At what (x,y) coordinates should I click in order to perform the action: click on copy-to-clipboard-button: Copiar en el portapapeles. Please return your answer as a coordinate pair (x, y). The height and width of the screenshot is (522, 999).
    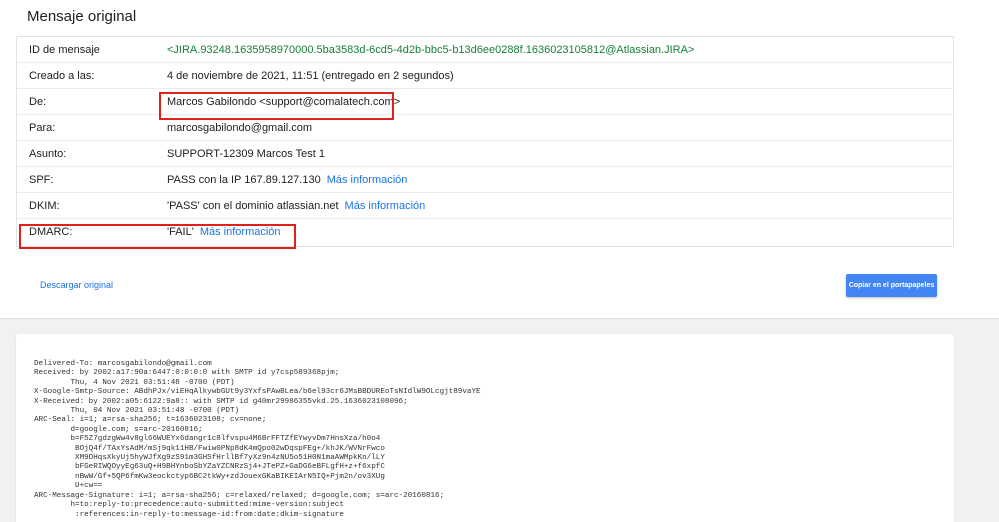
    Looking at the image, I should click on (891, 285).